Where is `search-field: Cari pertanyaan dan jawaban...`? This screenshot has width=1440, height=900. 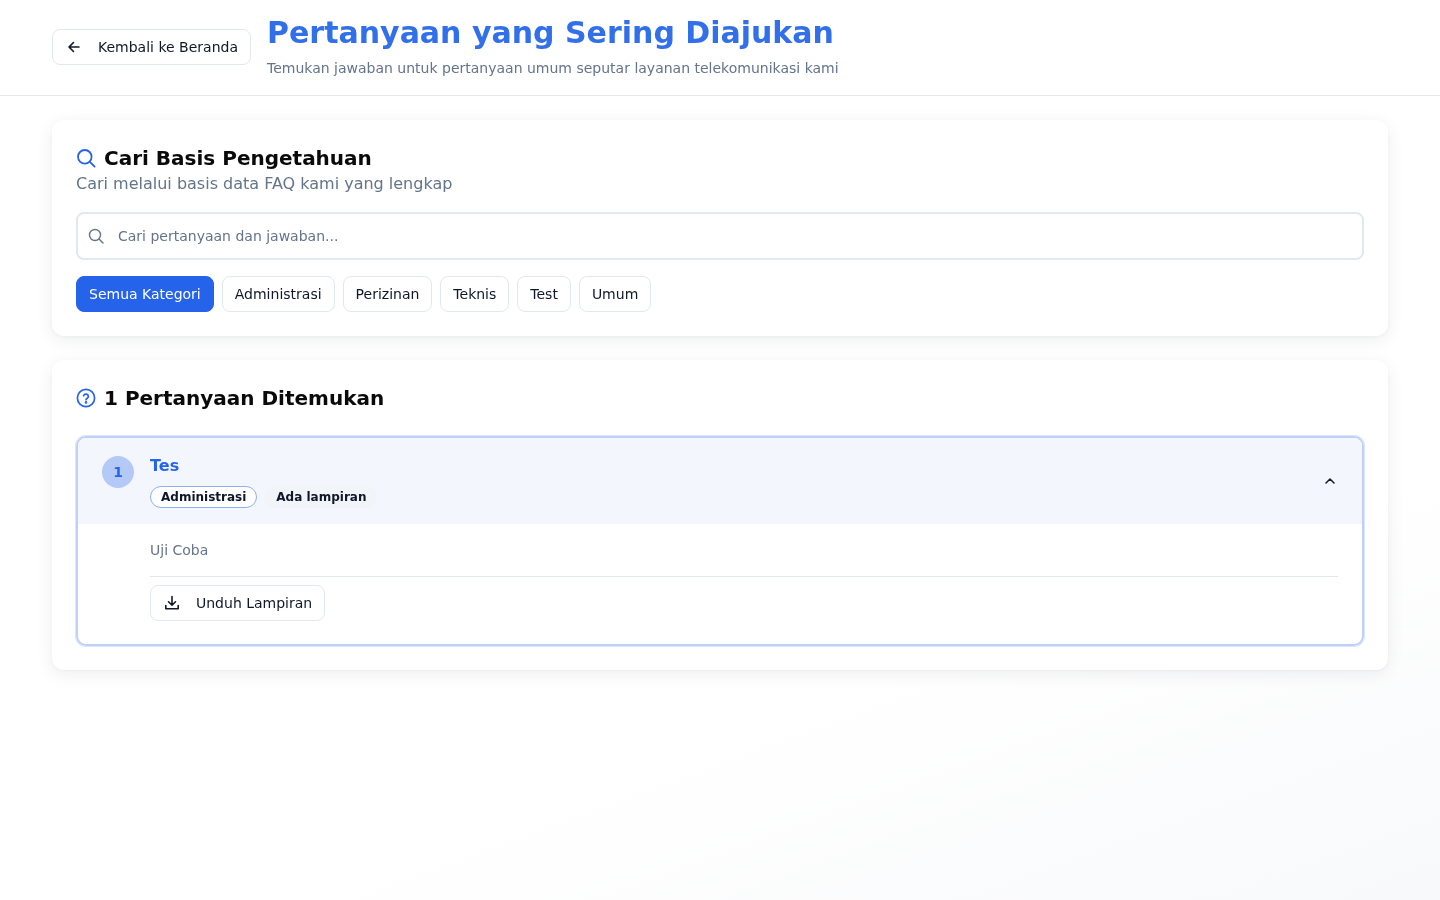
search-field: Cari pertanyaan dan jawaban... is located at coordinates (720, 236).